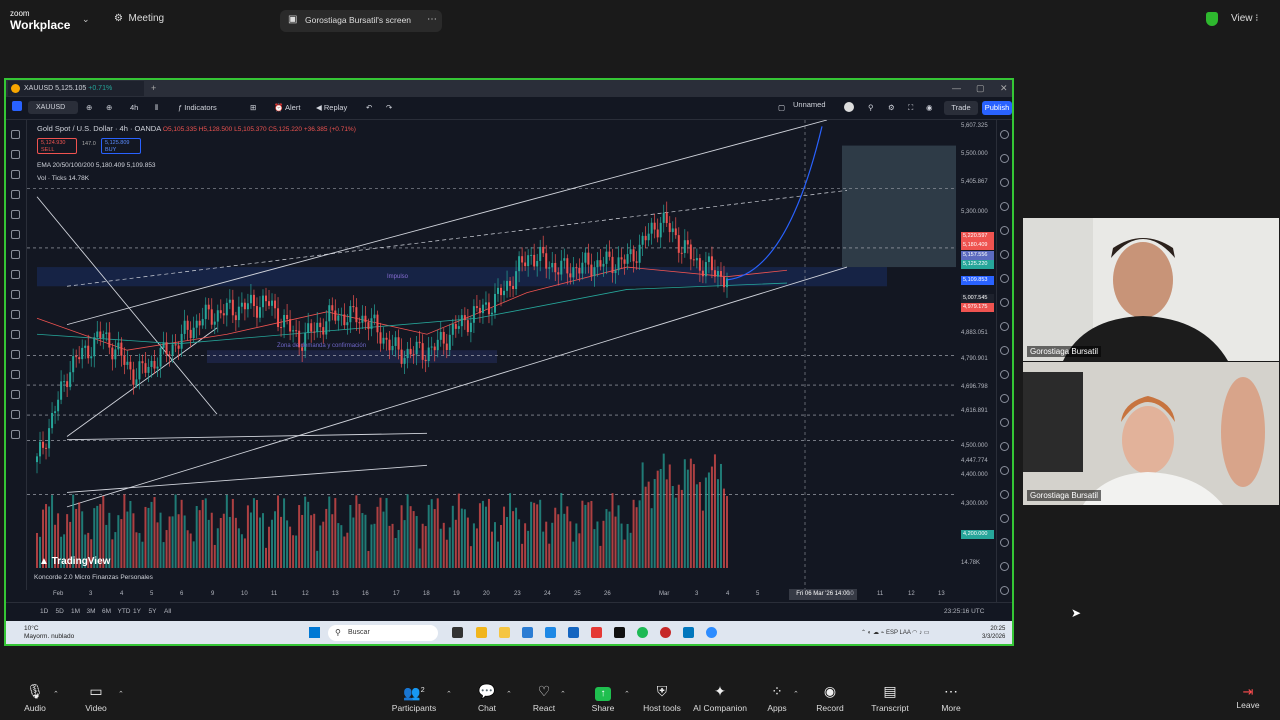  What do you see at coordinates (849, 107) in the screenshot?
I see `user-avatar` at bounding box center [849, 107].